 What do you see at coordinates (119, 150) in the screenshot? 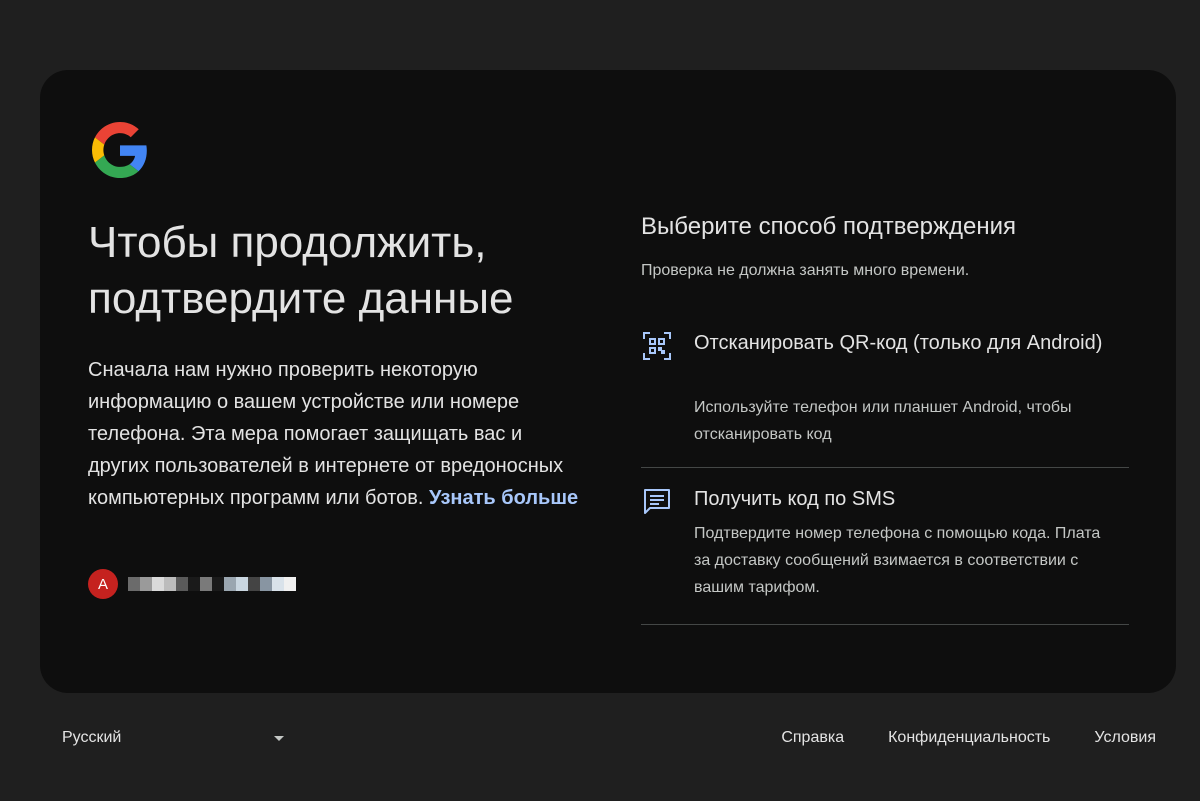
I see `google-logo` at bounding box center [119, 150].